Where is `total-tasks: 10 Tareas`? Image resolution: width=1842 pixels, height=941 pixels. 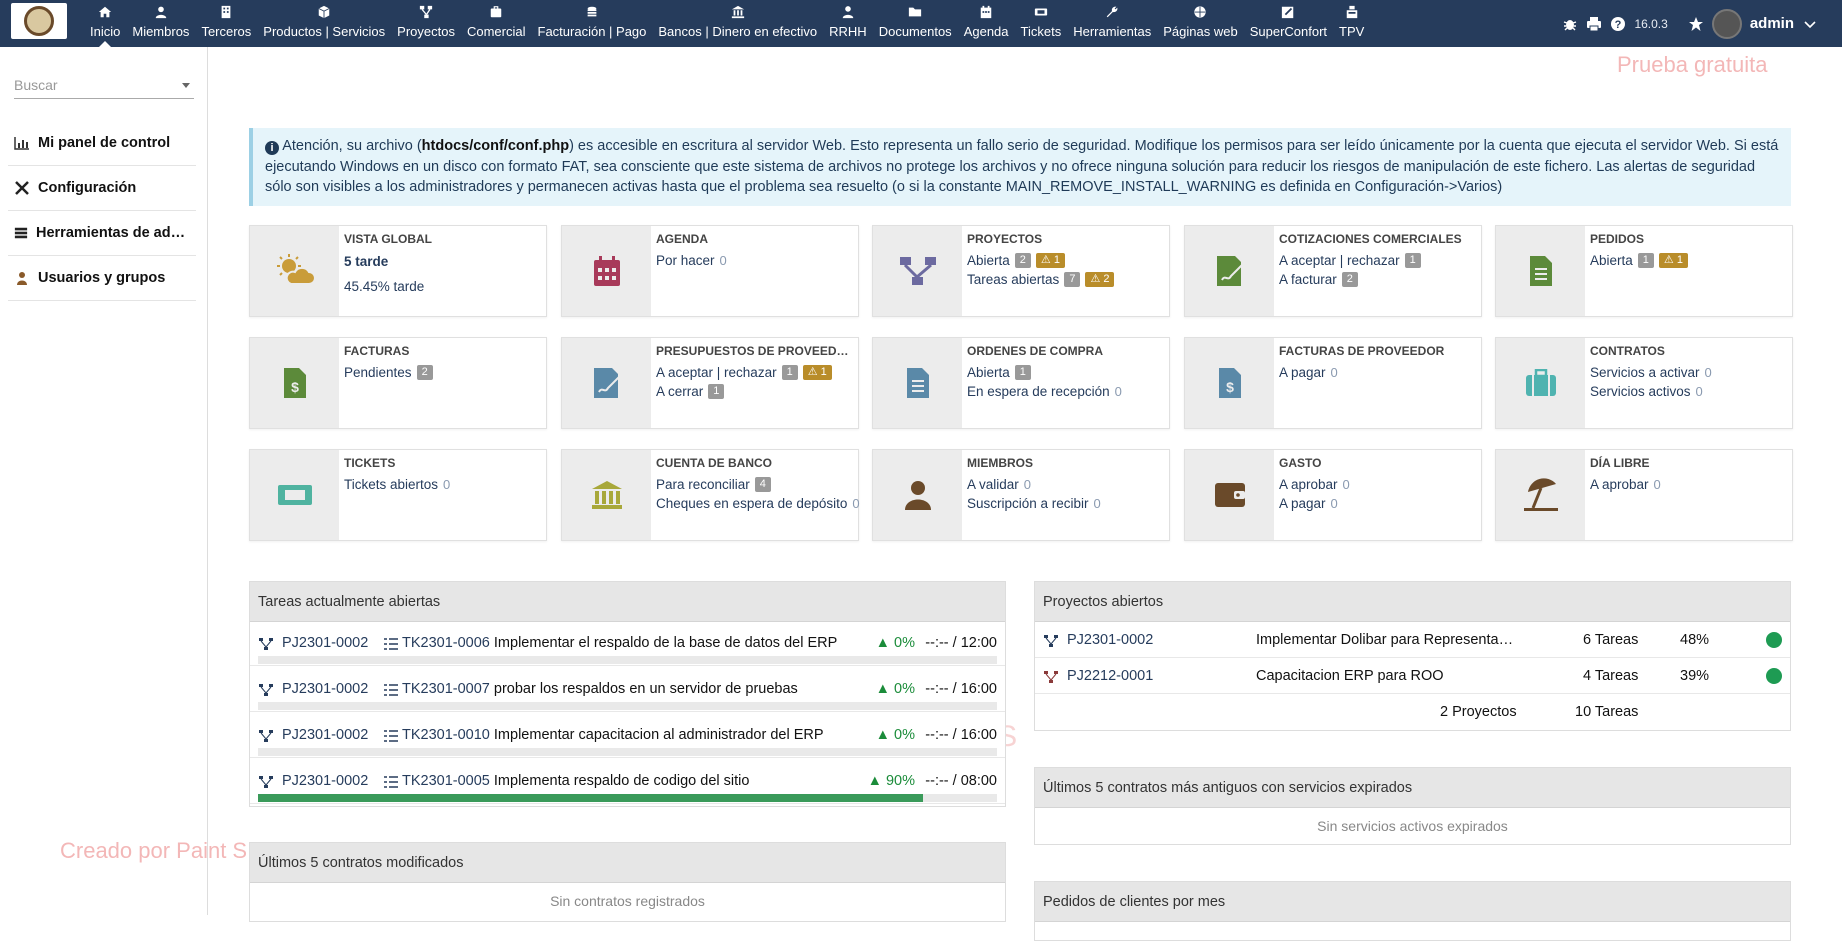 total-tasks: 10 Tareas is located at coordinates (1607, 712).